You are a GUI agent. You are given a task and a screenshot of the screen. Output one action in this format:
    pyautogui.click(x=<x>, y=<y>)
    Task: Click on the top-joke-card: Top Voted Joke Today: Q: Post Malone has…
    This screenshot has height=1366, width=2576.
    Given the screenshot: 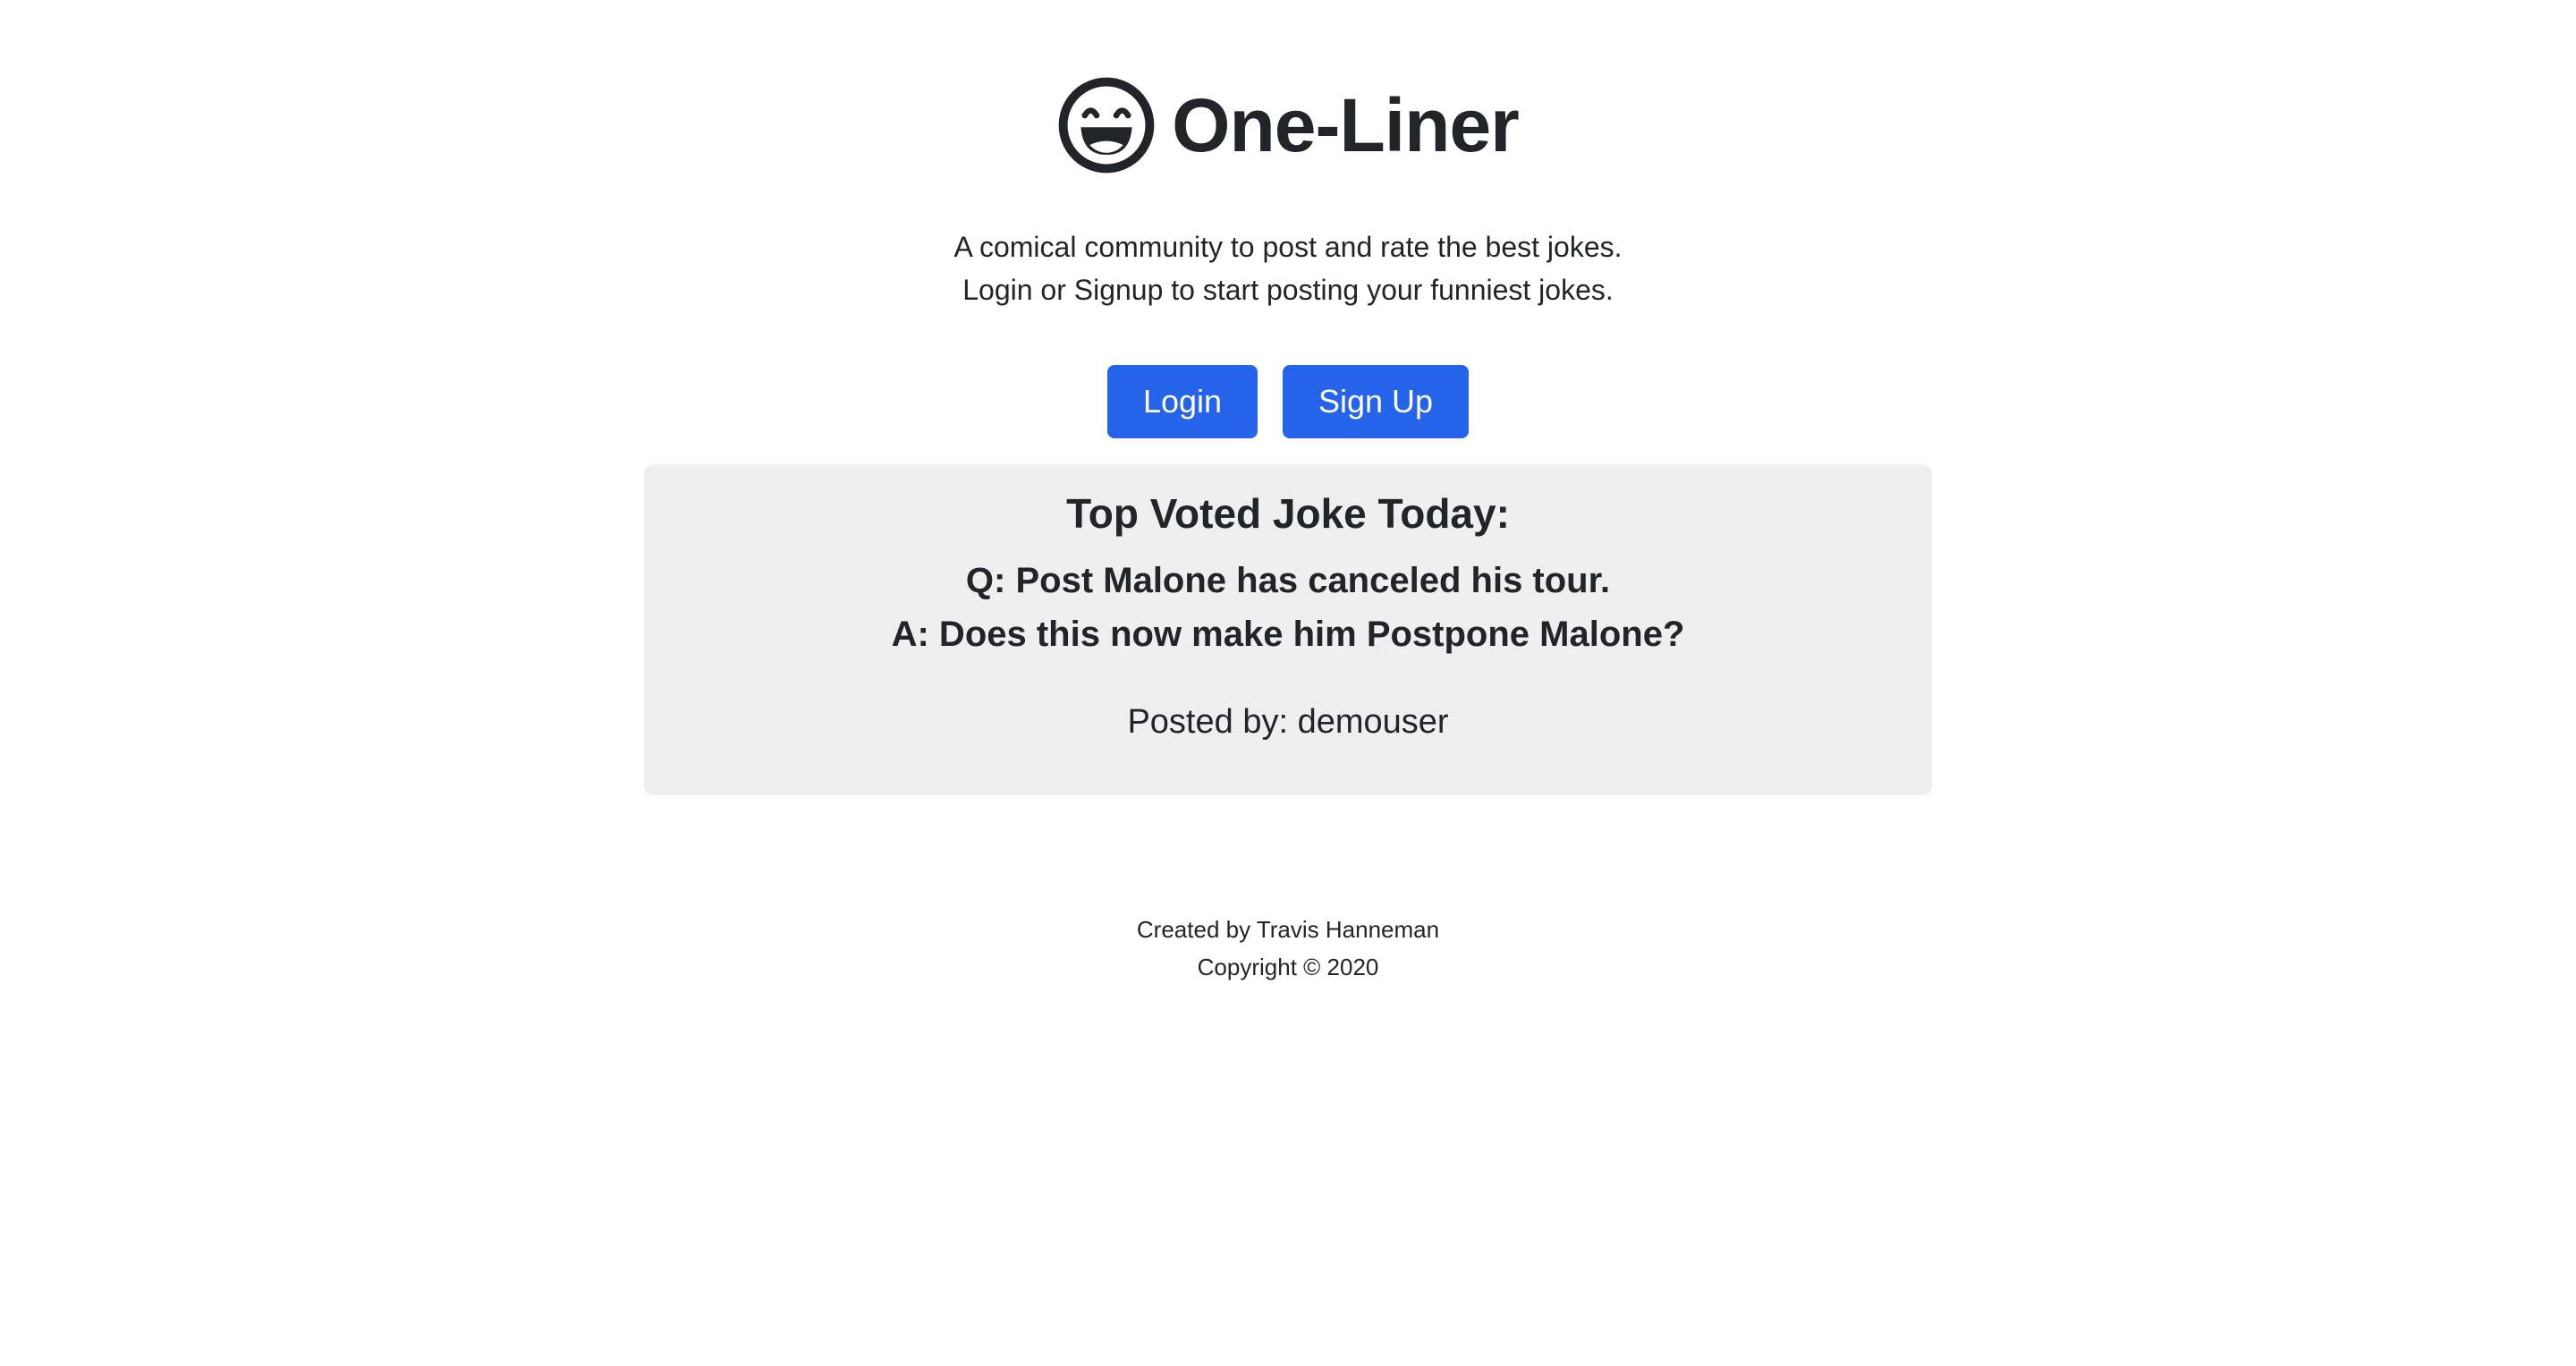 What is the action you would take?
    pyautogui.click(x=1288, y=629)
    